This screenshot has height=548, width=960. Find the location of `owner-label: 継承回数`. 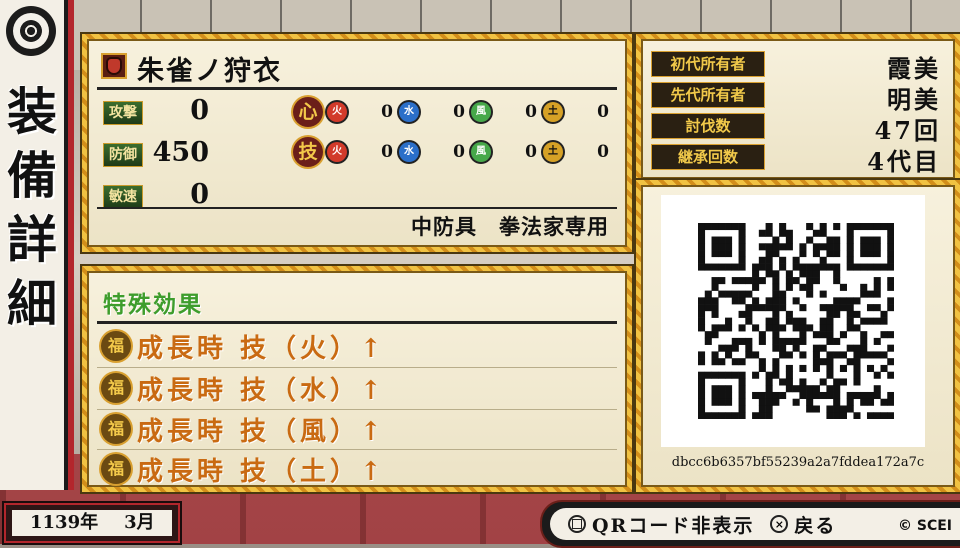

owner-label: 継承回数 is located at coordinates (708, 157).